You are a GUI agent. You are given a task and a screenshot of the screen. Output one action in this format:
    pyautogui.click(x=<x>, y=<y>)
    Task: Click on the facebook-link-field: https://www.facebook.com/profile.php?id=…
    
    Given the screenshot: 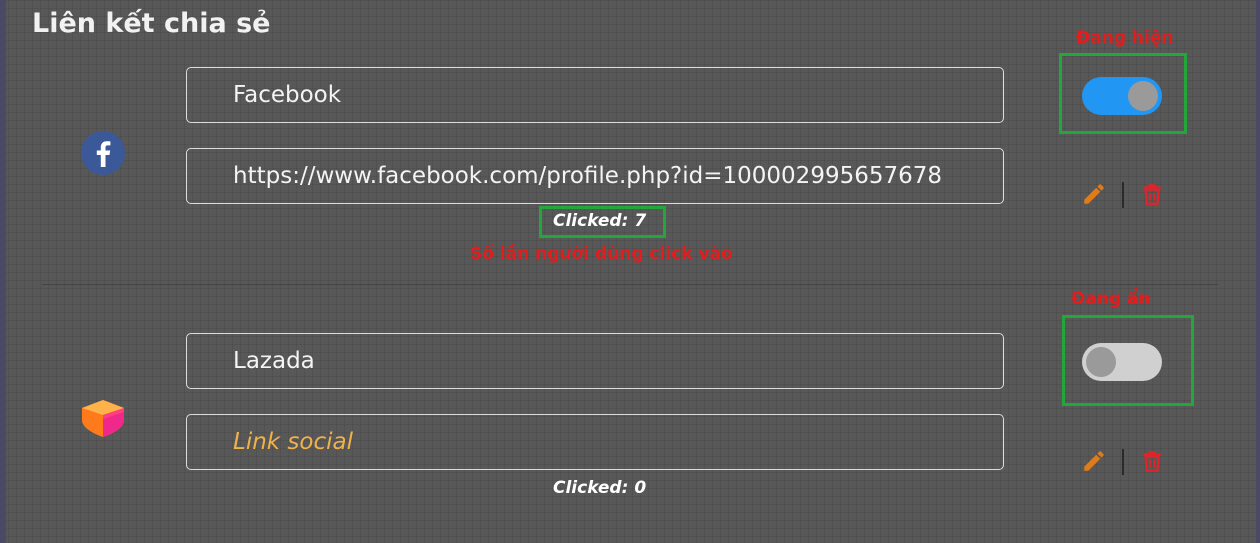 What is the action you would take?
    pyautogui.click(x=595, y=176)
    